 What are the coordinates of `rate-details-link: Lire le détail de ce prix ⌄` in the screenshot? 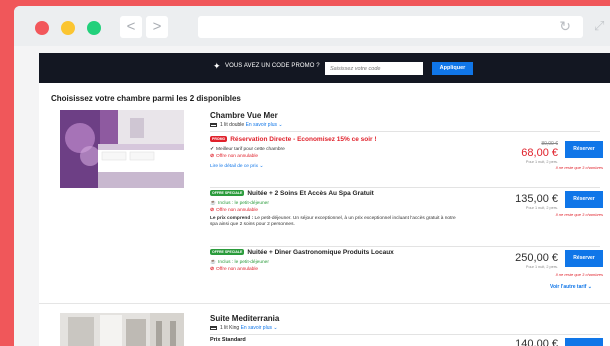 It's located at (236, 166).